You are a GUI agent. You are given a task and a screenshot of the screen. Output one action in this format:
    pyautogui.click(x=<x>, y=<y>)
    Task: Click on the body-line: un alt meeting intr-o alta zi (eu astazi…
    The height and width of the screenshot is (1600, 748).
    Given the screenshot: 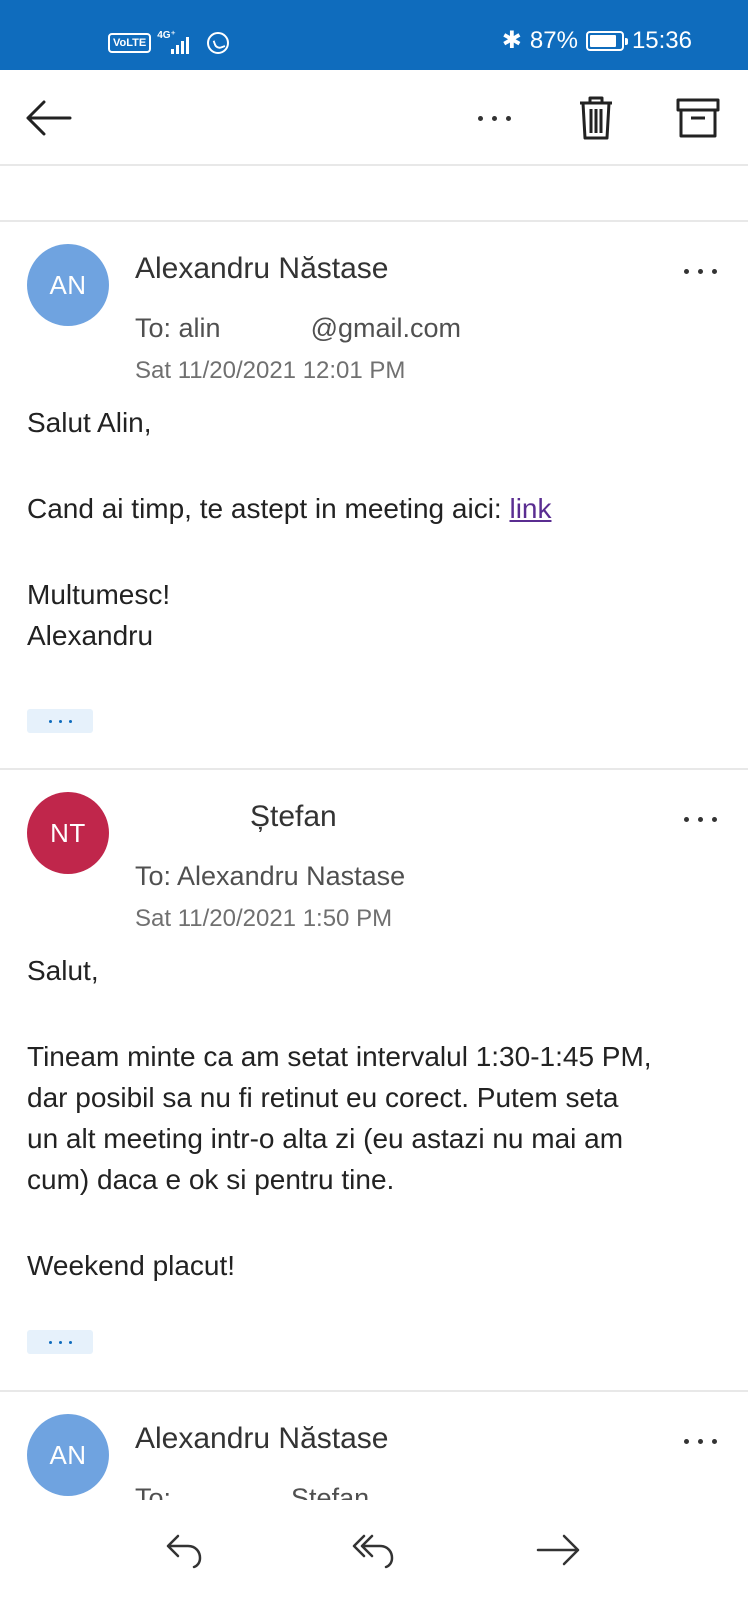 What is the action you would take?
    pyautogui.click(x=325, y=1138)
    